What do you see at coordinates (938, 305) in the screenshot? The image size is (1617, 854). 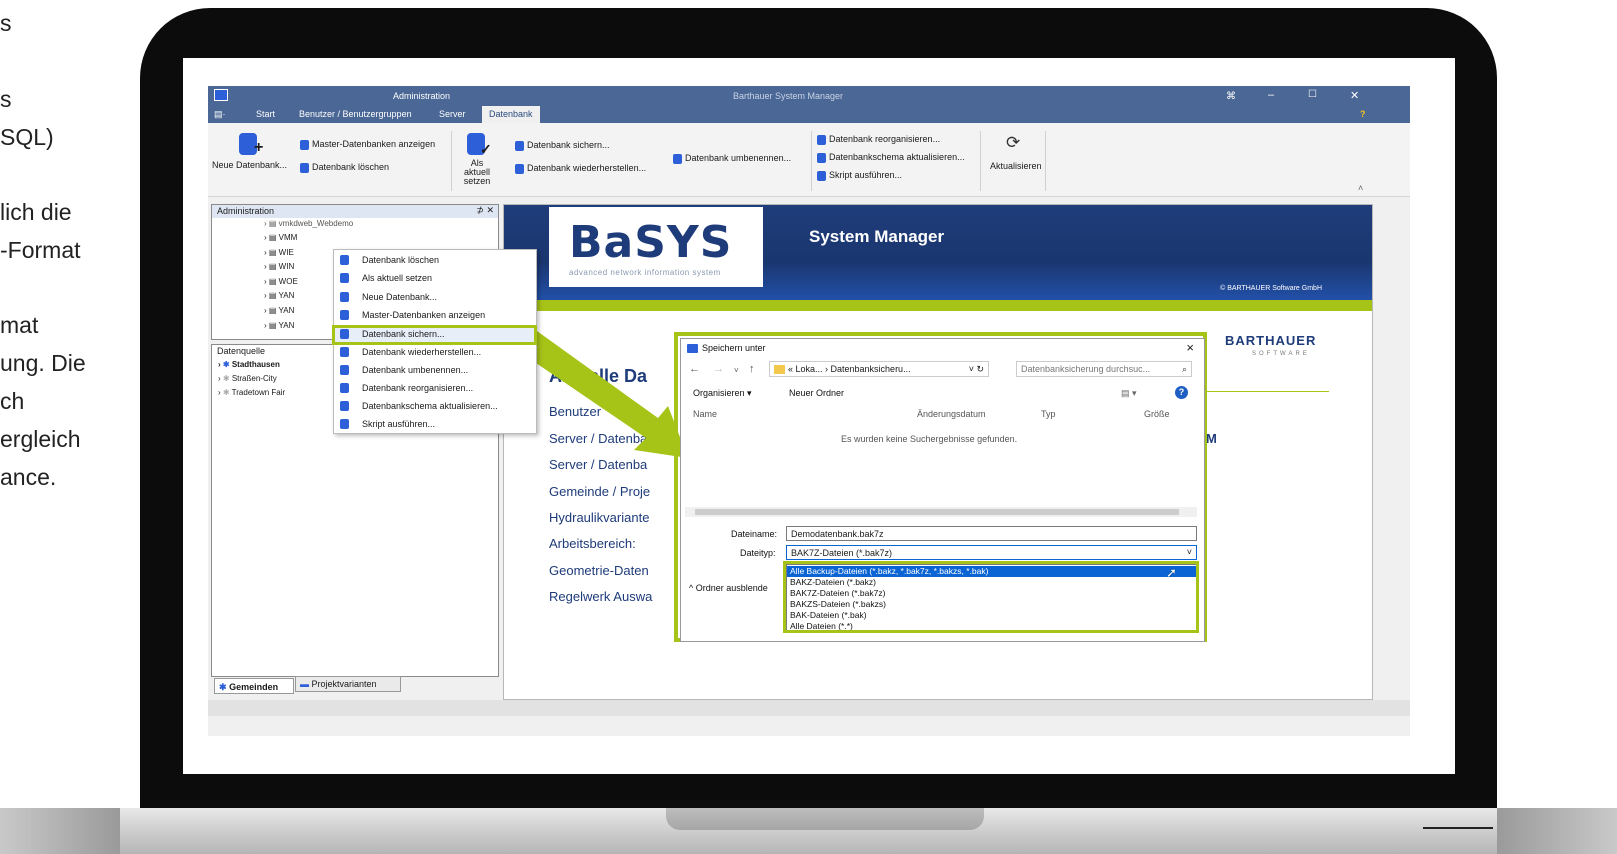 I see `accent-line` at bounding box center [938, 305].